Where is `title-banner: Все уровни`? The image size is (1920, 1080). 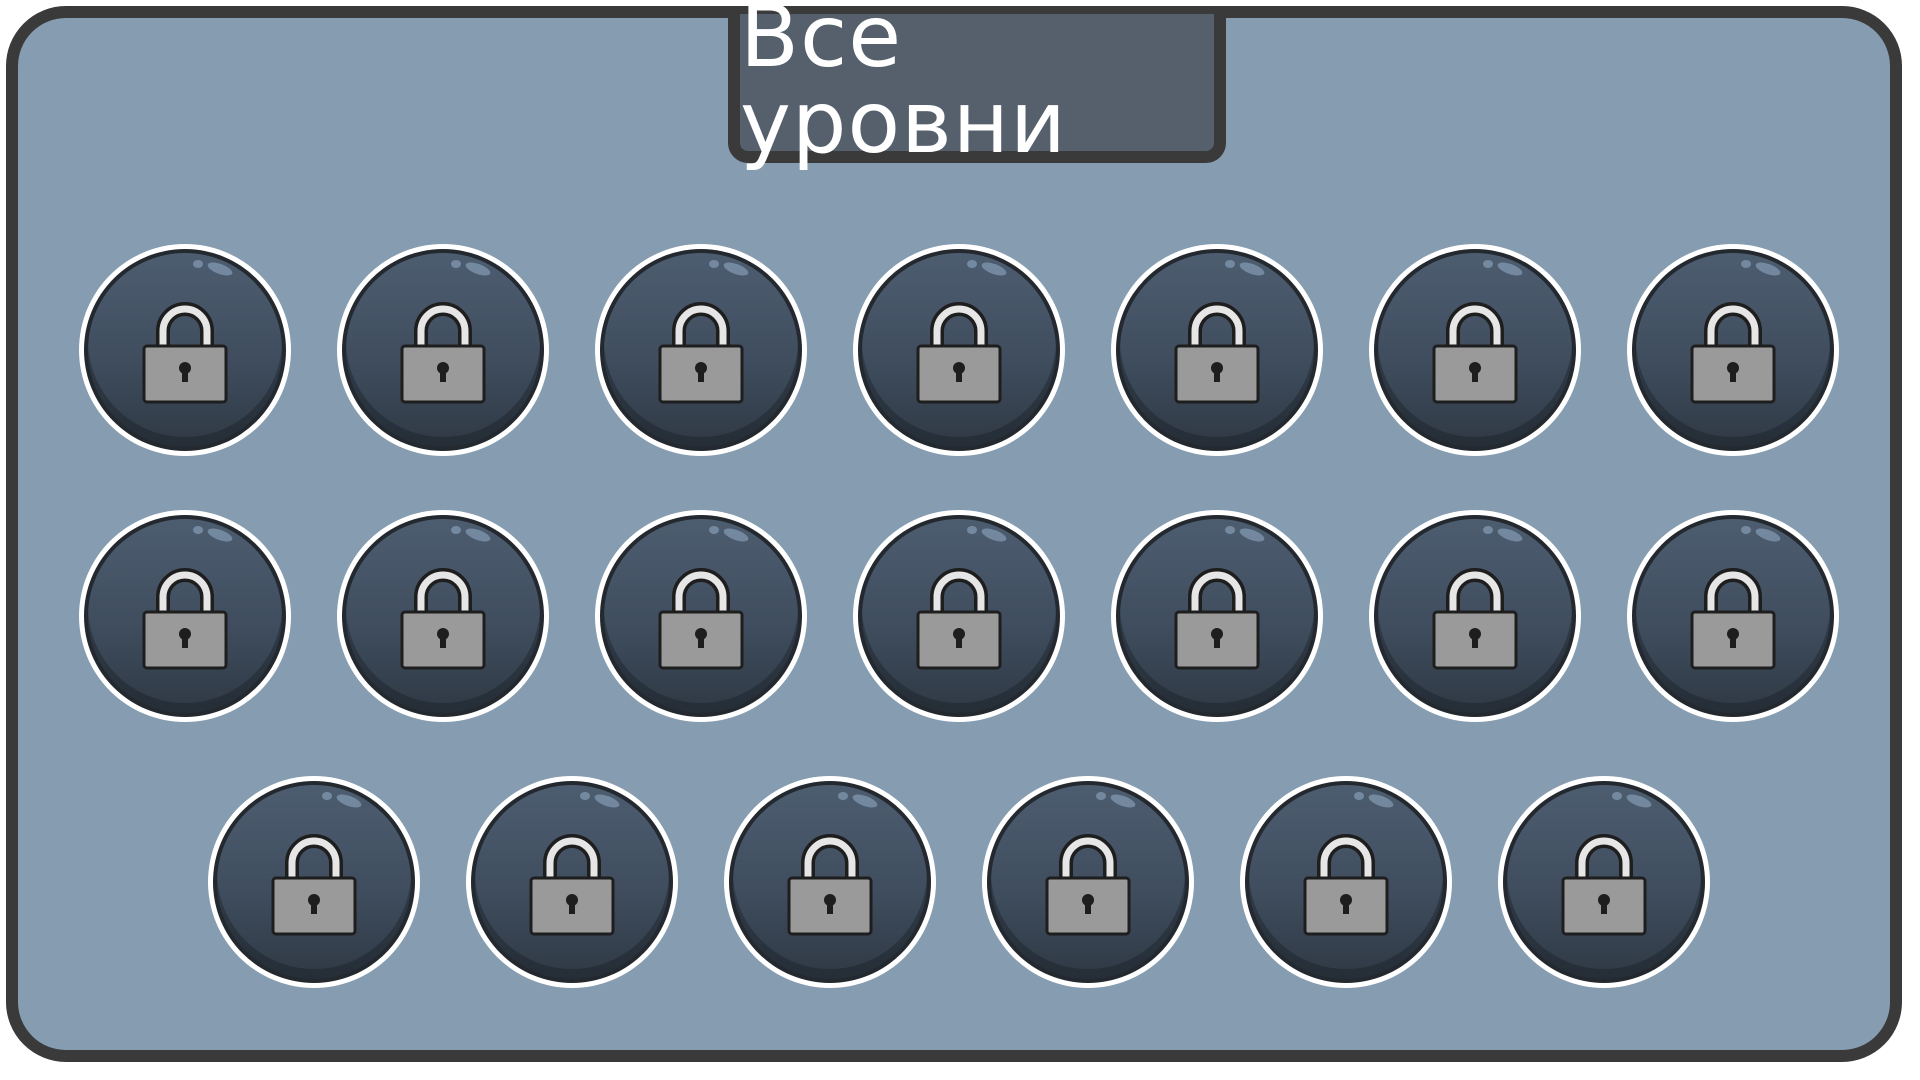
title-banner: Все уровни is located at coordinates (977, 83).